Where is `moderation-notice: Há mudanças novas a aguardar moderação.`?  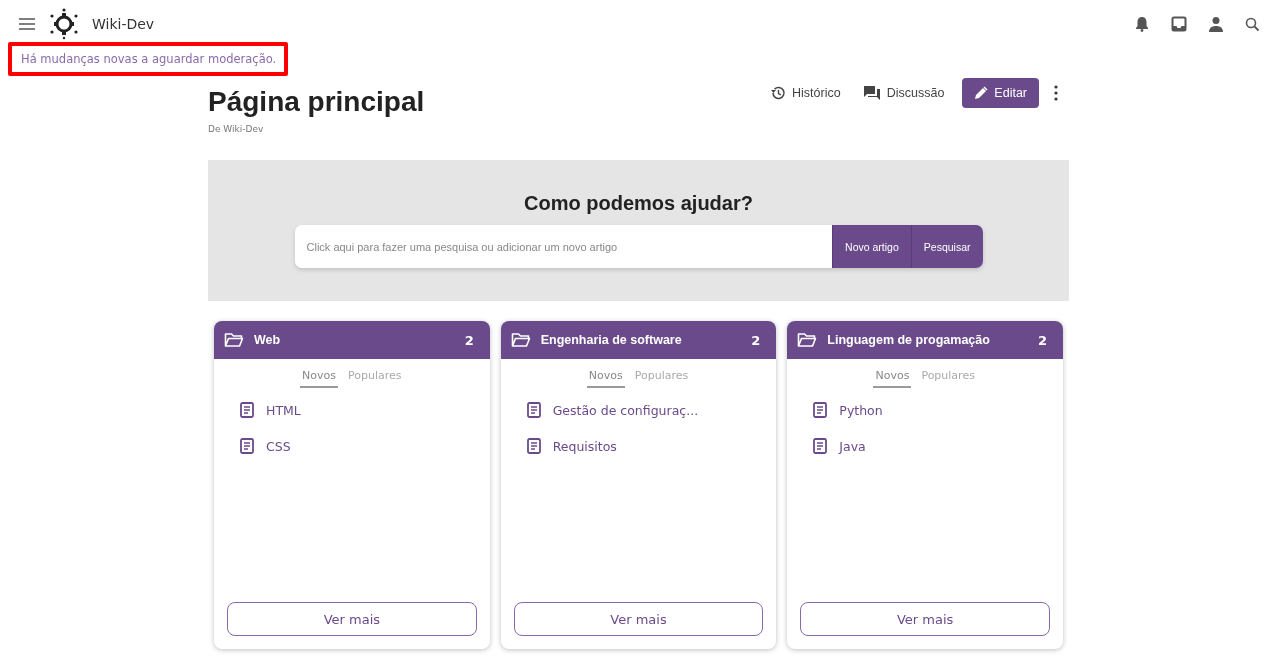 moderation-notice: Há mudanças novas a aguardar moderação. is located at coordinates (148, 59).